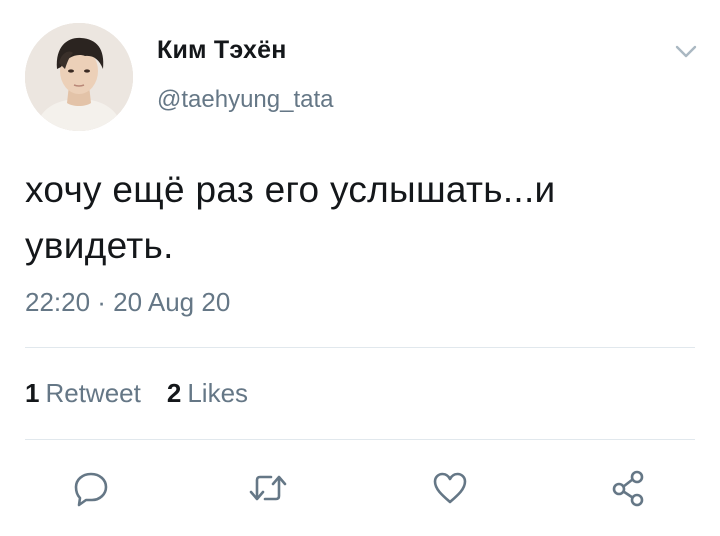  I want to click on avatar-photo, so click(79, 77).